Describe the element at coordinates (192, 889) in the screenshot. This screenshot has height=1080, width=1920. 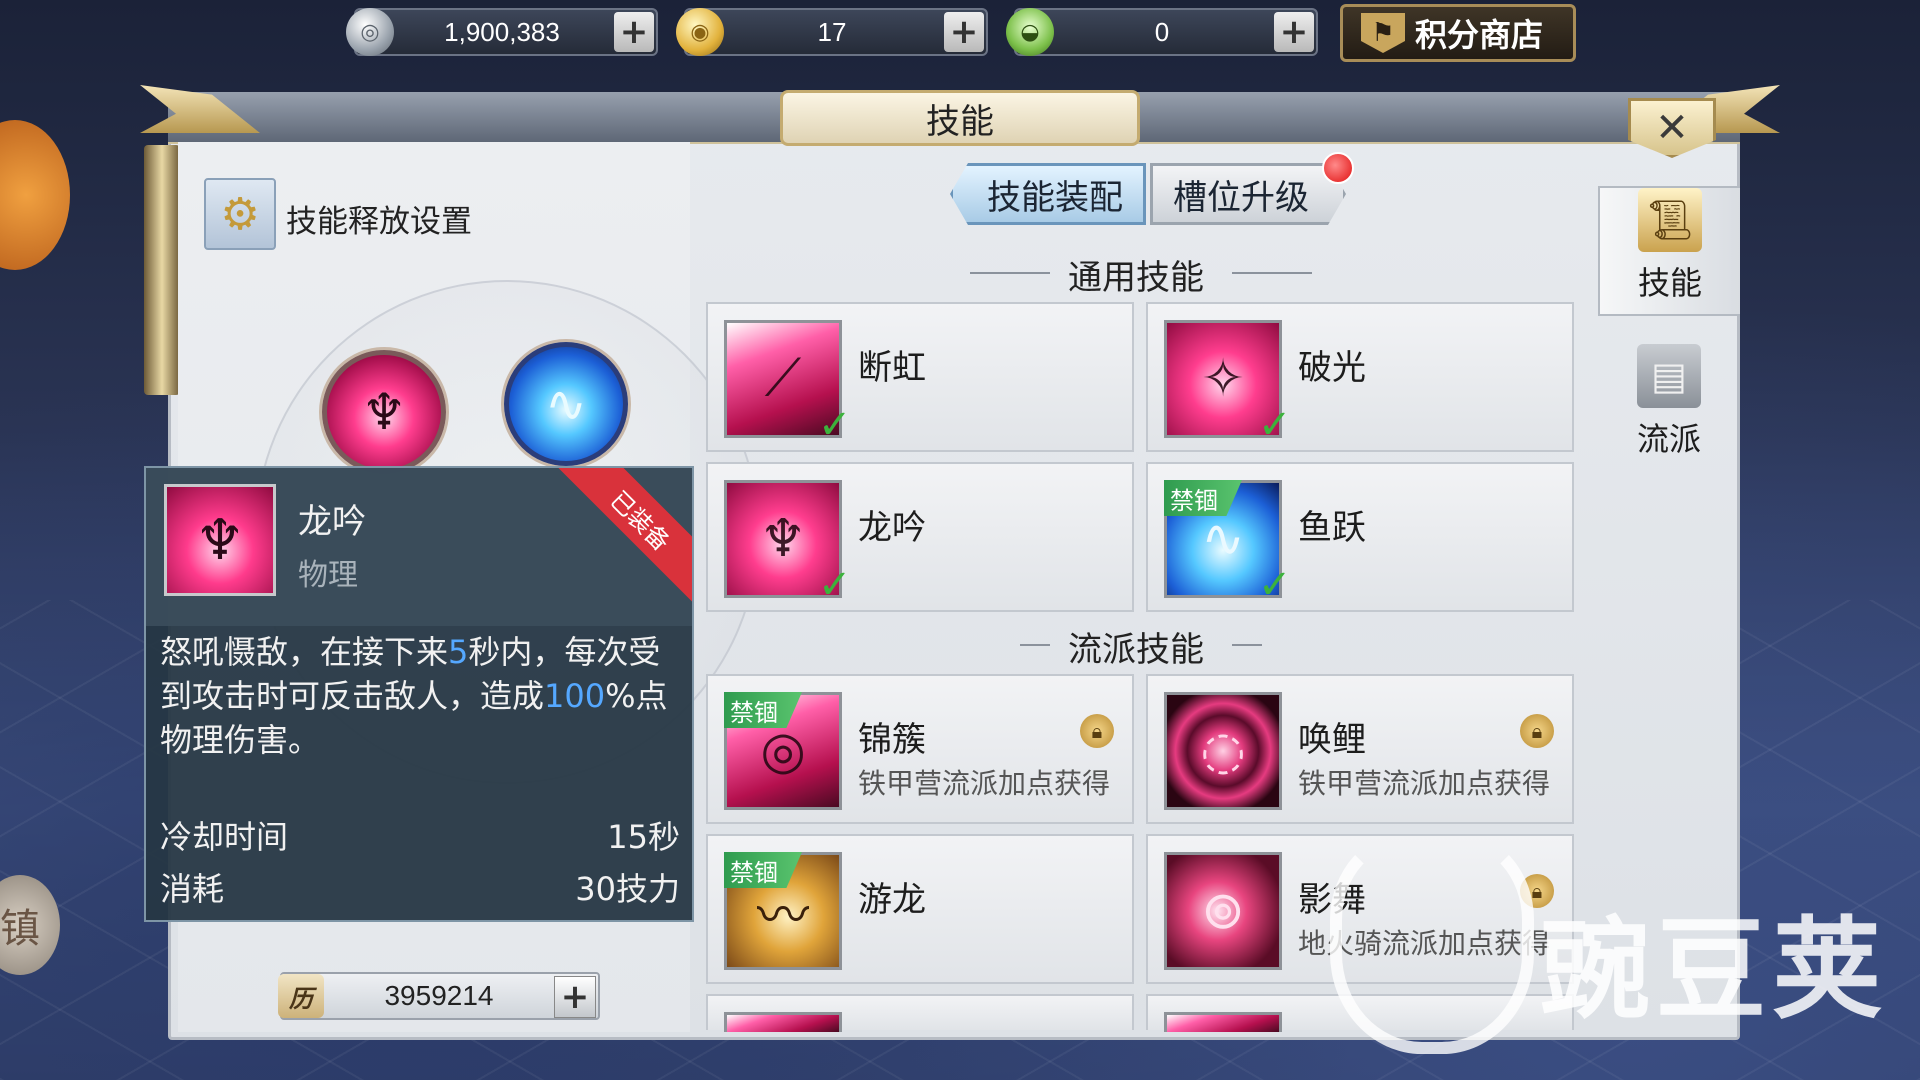
I see `cost-label: 消耗` at that location.